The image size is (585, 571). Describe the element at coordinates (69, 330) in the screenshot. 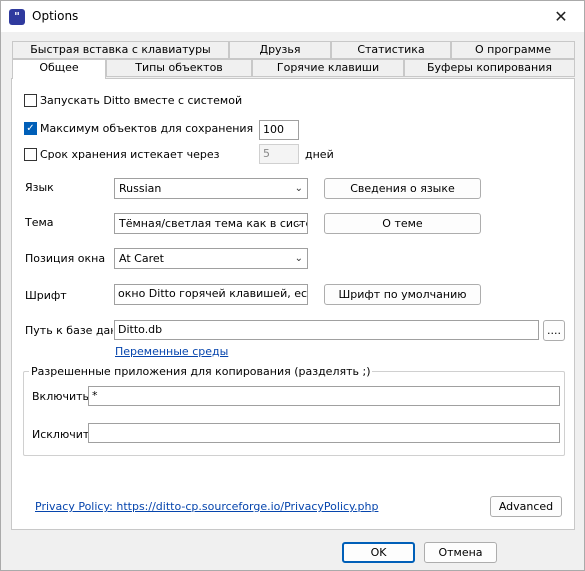

I see `db-path-label: Путь к базе данн` at that location.